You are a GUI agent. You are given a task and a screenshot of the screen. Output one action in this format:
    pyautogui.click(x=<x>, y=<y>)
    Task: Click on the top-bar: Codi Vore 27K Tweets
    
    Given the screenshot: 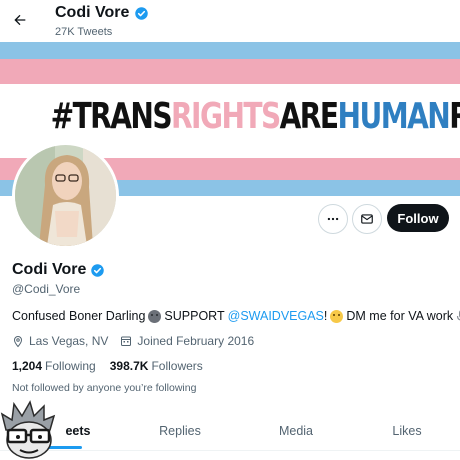 What is the action you would take?
    pyautogui.click(x=230, y=21)
    